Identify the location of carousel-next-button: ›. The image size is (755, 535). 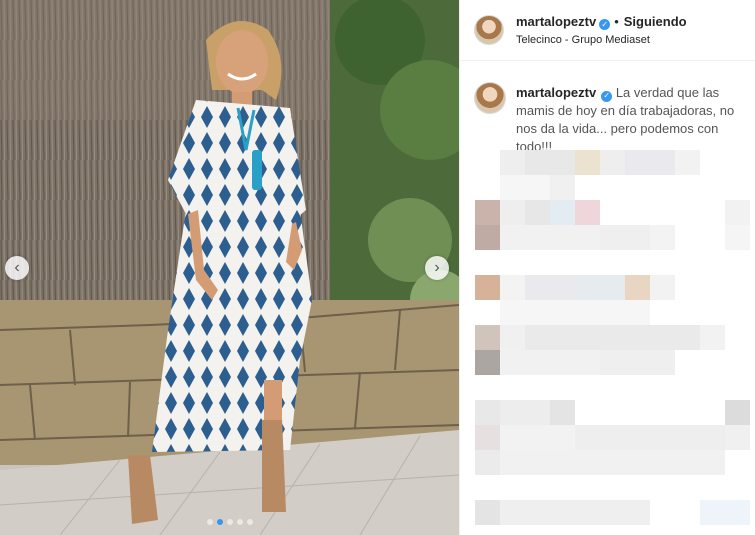
(437, 268).